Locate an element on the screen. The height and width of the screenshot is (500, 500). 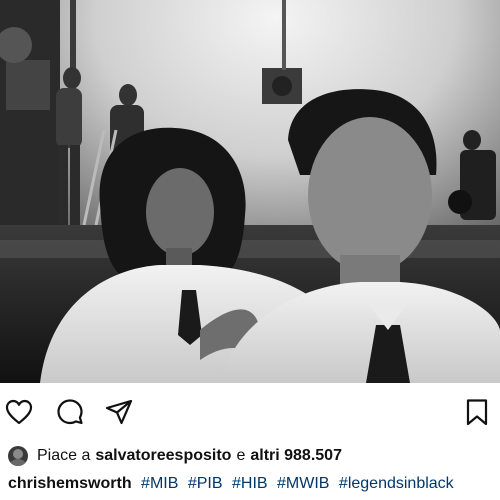
hashtag-link: #legendsinblack is located at coordinates (396, 483).